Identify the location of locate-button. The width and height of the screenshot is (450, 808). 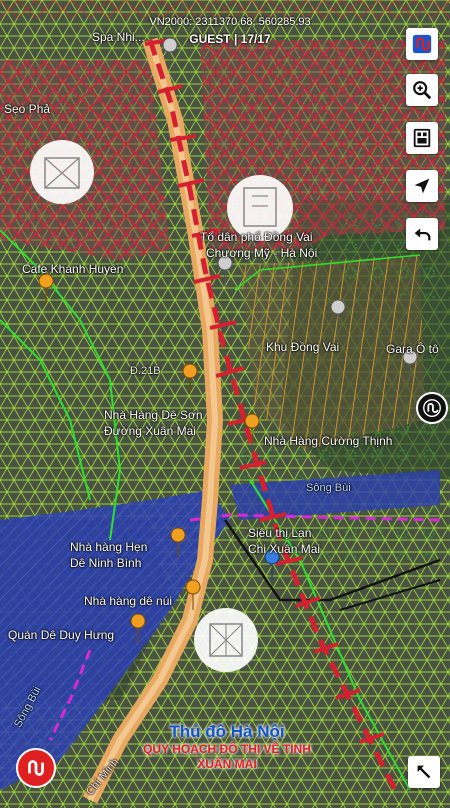
(422, 186).